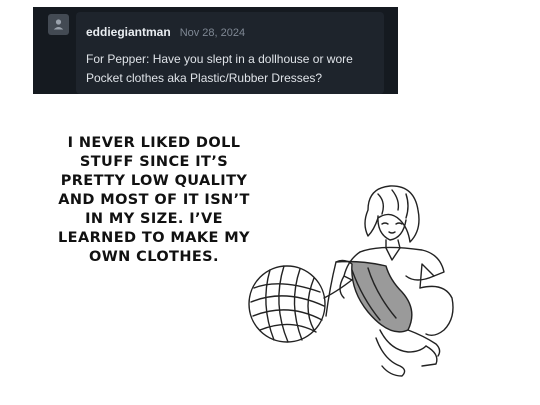 The width and height of the screenshot is (540, 405). I want to click on speech-line: AND MOST OF IT ISN’T, so click(154, 200).